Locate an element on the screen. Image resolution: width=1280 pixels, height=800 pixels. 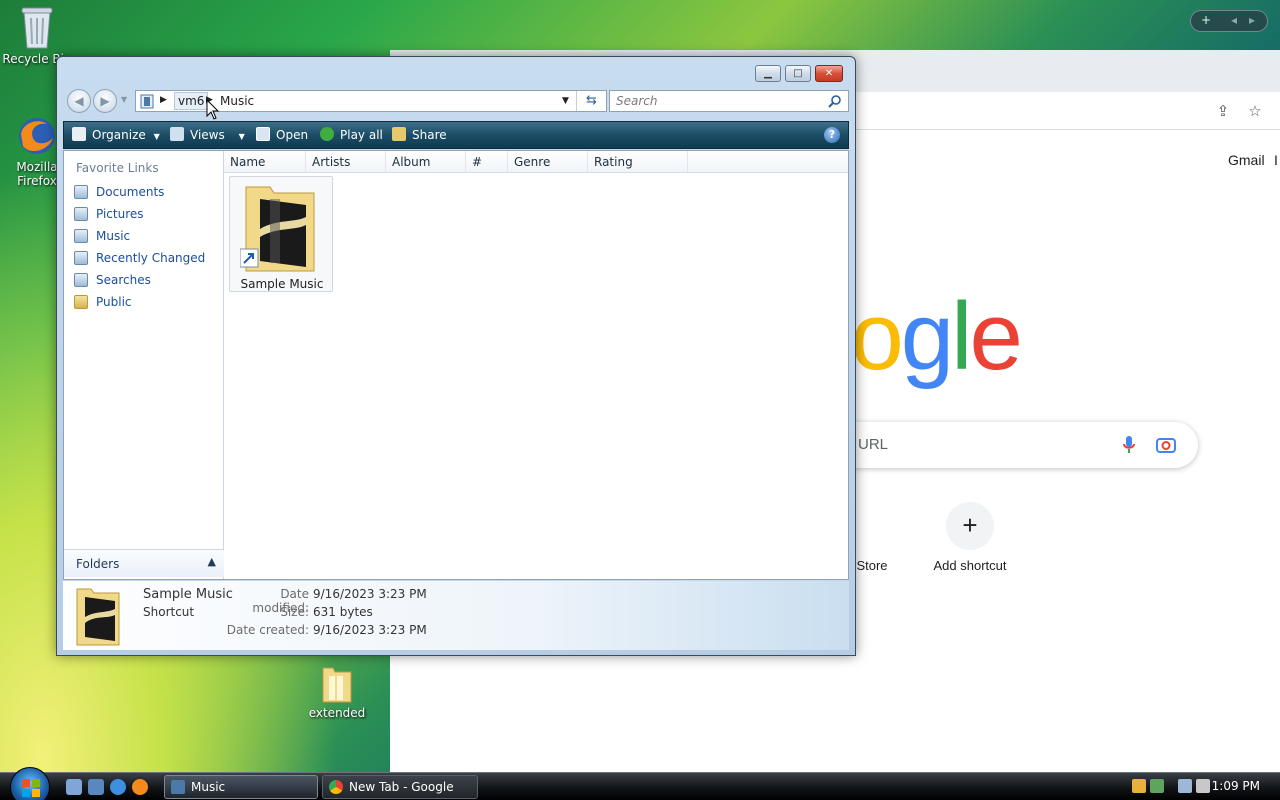
fav-pictures: Pictures is located at coordinates (109, 216).